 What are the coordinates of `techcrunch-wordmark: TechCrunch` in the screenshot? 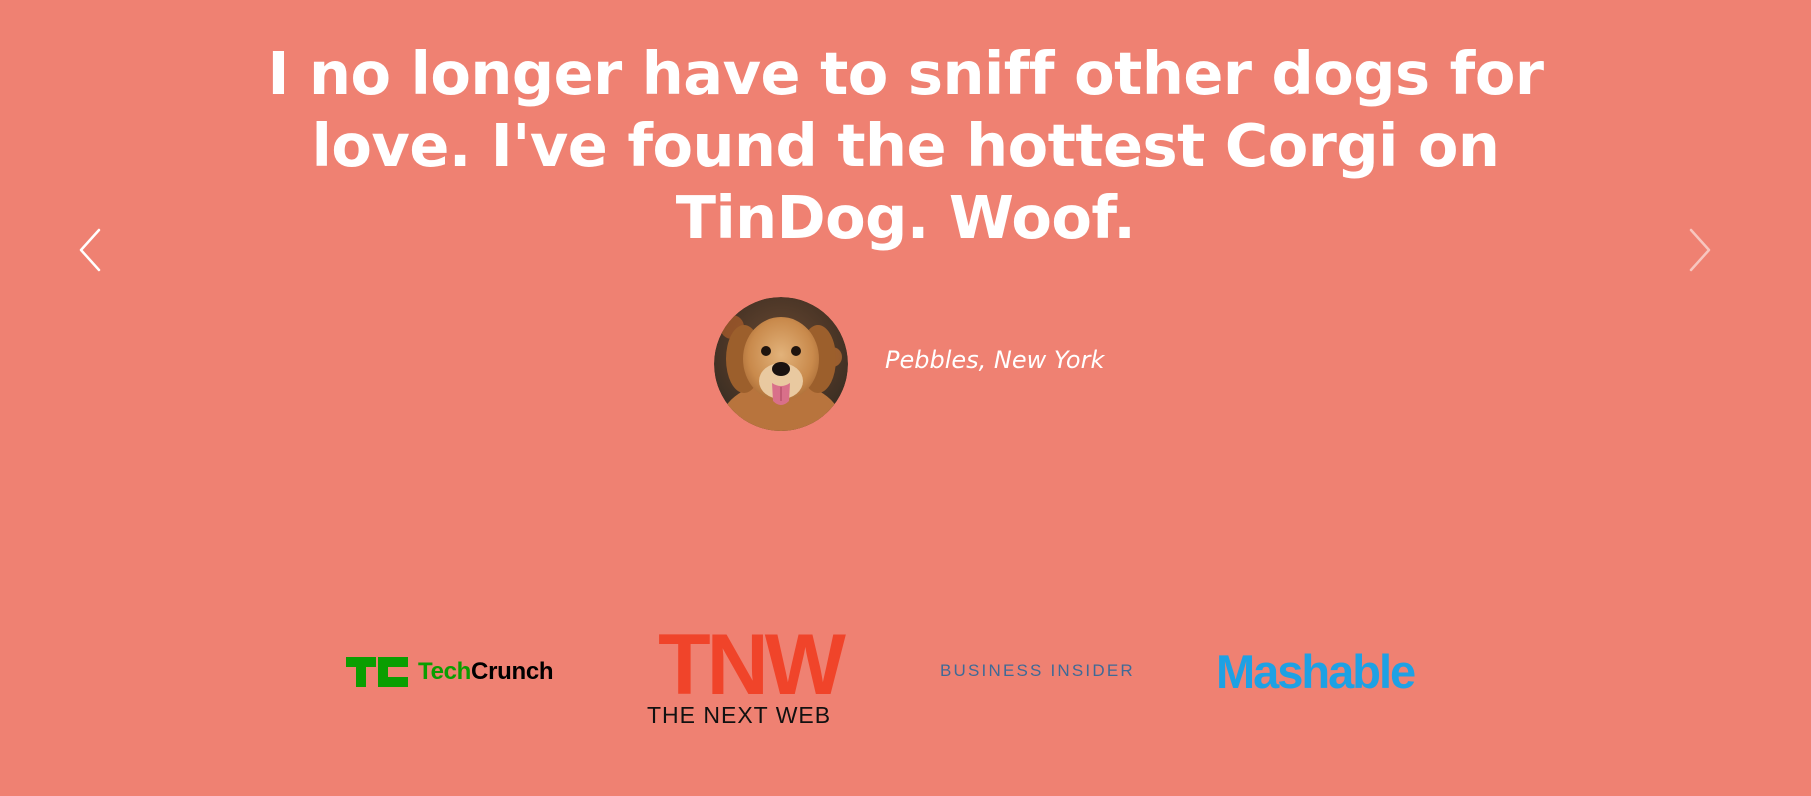 It's located at (486, 672).